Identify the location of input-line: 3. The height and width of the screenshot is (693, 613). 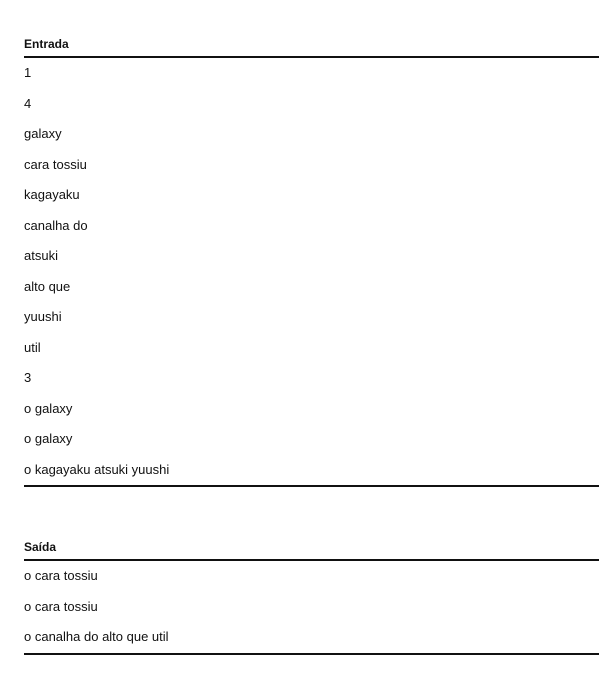
(28, 377).